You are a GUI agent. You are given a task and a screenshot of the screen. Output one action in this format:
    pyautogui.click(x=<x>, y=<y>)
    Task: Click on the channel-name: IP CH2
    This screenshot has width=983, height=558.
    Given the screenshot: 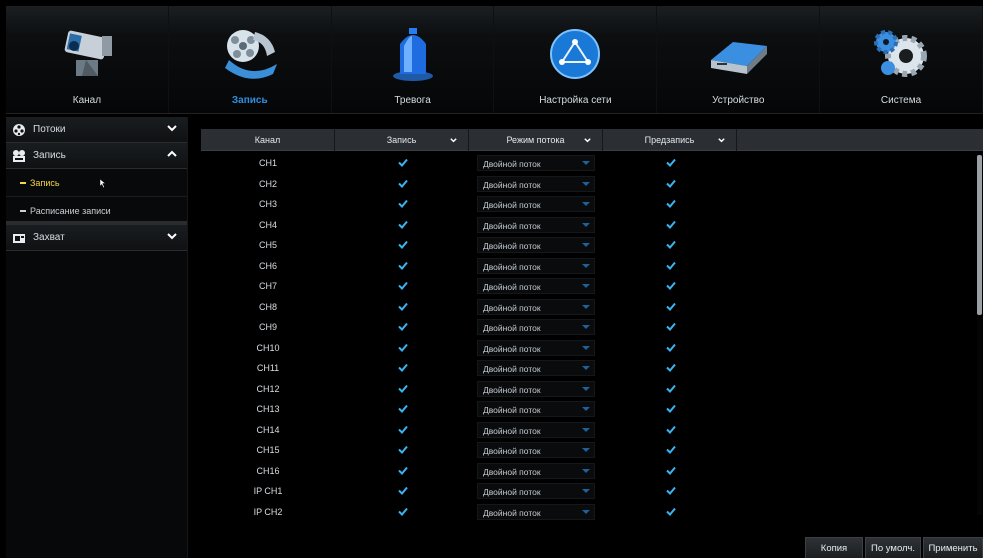 What is the action you would take?
    pyautogui.click(x=268, y=511)
    